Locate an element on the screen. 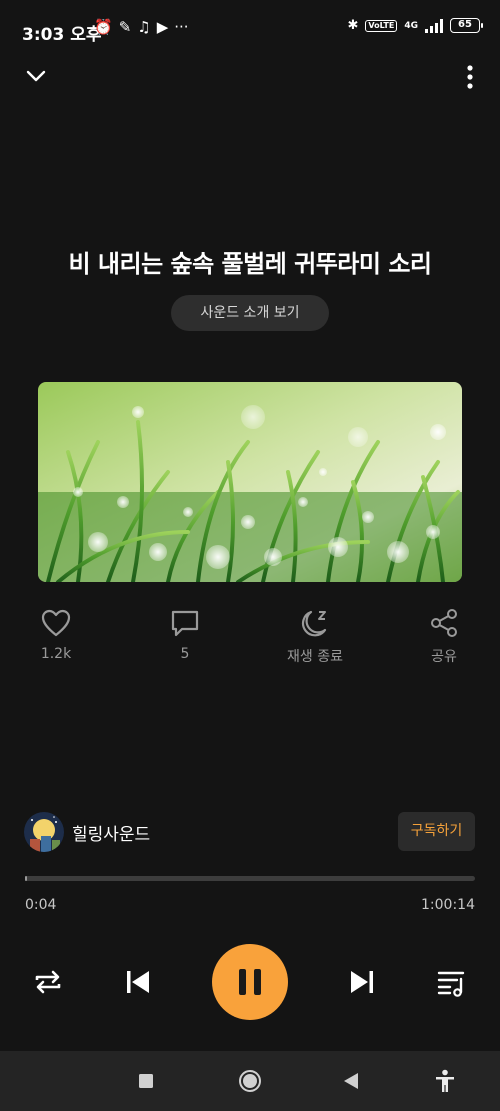 The width and height of the screenshot is (500, 1111). moon-sleep-icon is located at coordinates (314, 623).